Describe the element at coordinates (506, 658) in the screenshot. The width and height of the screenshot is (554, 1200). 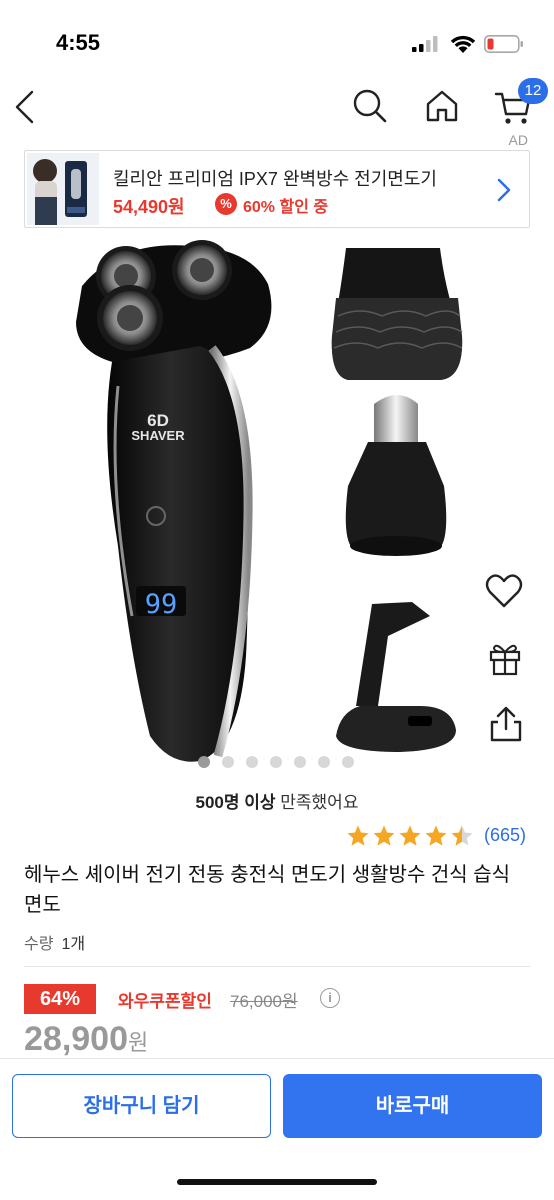
I see `gift-icon` at that location.